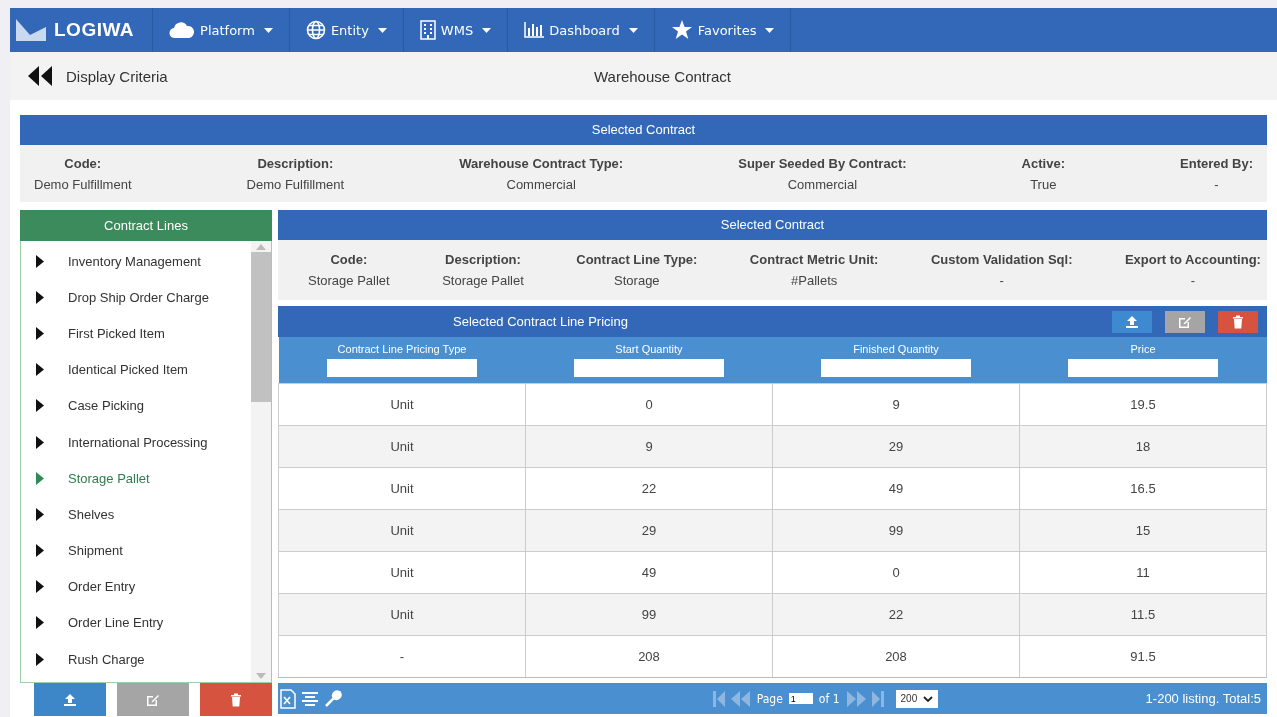 Image resolution: width=1277 pixels, height=717 pixels. I want to click on field-value: Commercial, so click(822, 184).